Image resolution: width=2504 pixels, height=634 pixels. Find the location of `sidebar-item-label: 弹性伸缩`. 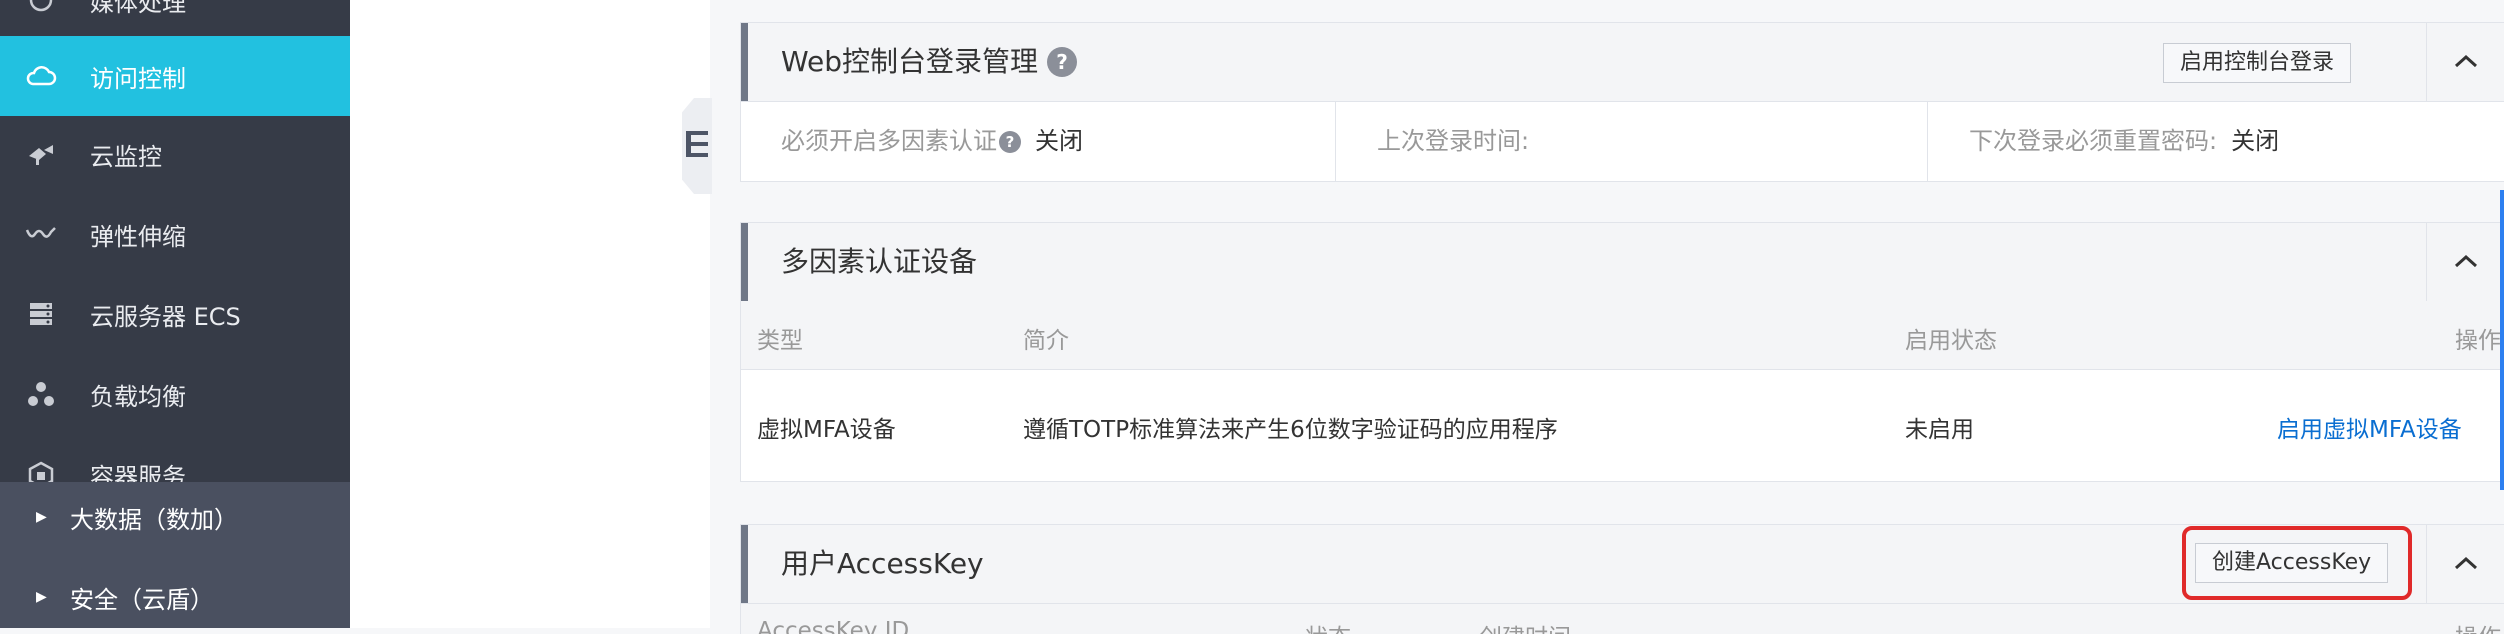

sidebar-item-label: 弹性伸缩 is located at coordinates (138, 236).